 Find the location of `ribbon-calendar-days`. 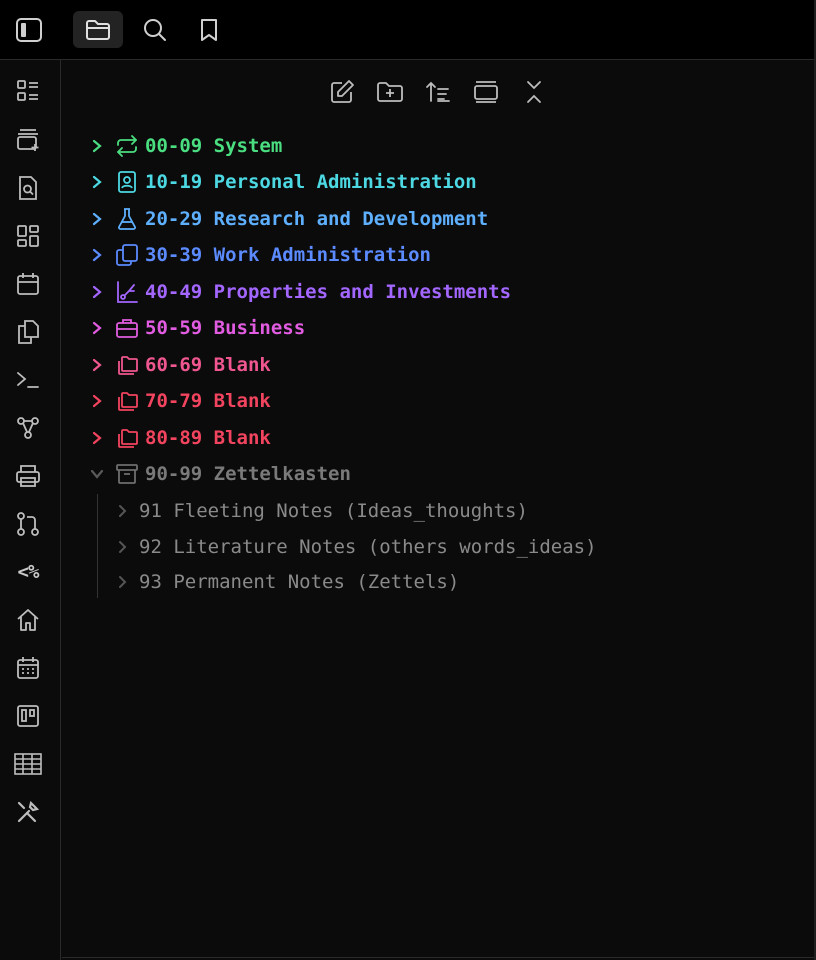

ribbon-calendar-days is located at coordinates (28, 668).